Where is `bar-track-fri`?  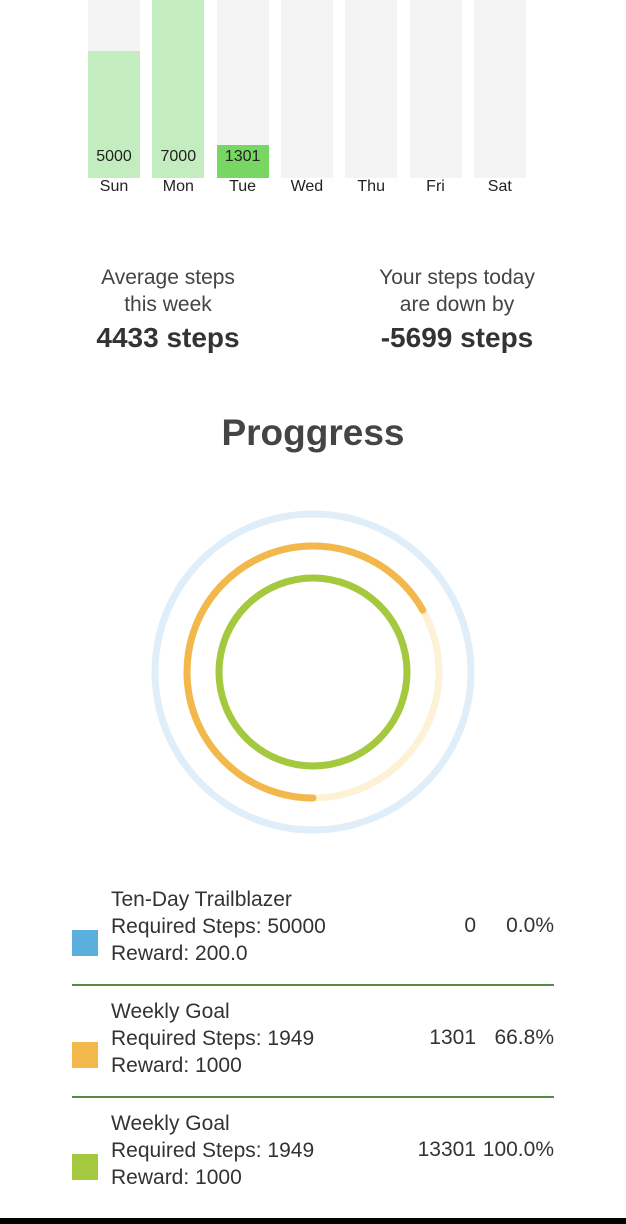
bar-track-fri is located at coordinates (435, 89).